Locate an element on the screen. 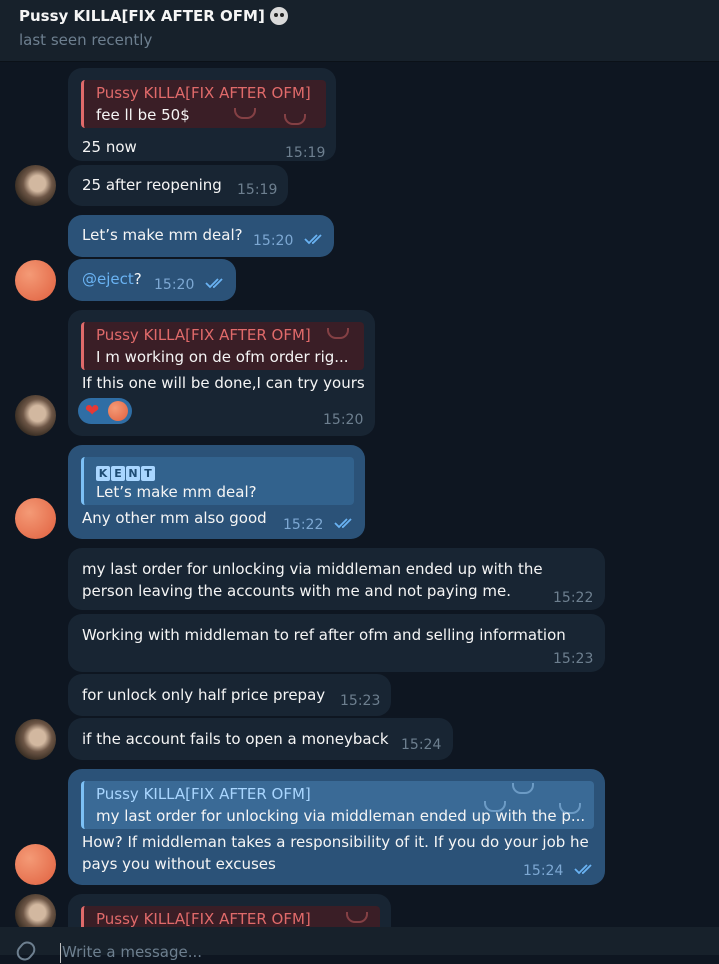 Image resolution: width=719 pixels, height=964 pixels. chat-status: last seen recently is located at coordinates (86, 40).